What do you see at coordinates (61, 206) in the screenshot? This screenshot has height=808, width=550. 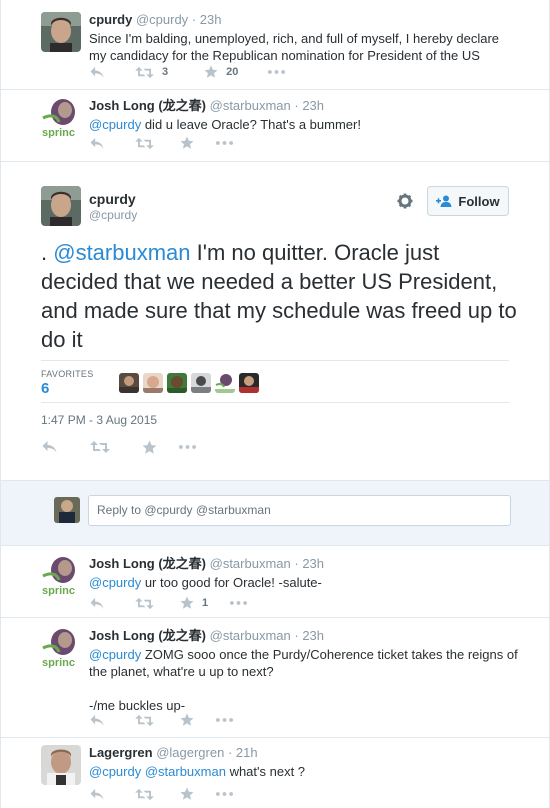 I see `avatar-cpurdy-main` at bounding box center [61, 206].